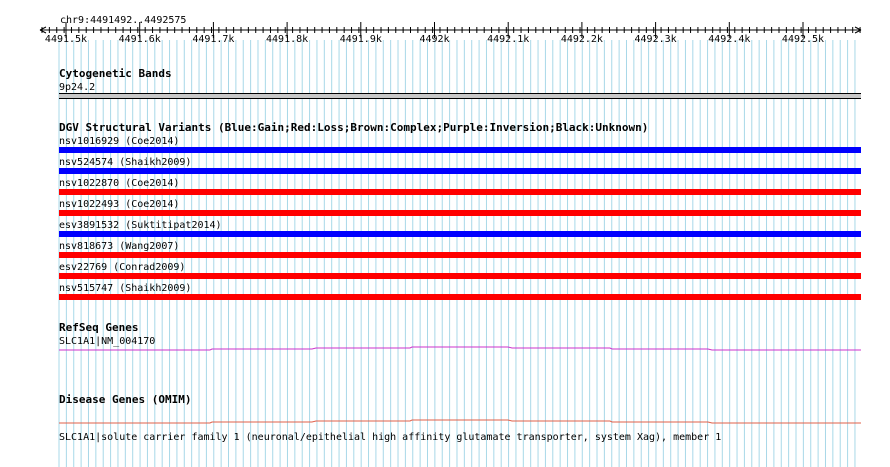 Image resolution: width=890 pixels, height=467 pixels. What do you see at coordinates (460, 421) in the screenshot?
I see `omim-gene-line` at bounding box center [460, 421].